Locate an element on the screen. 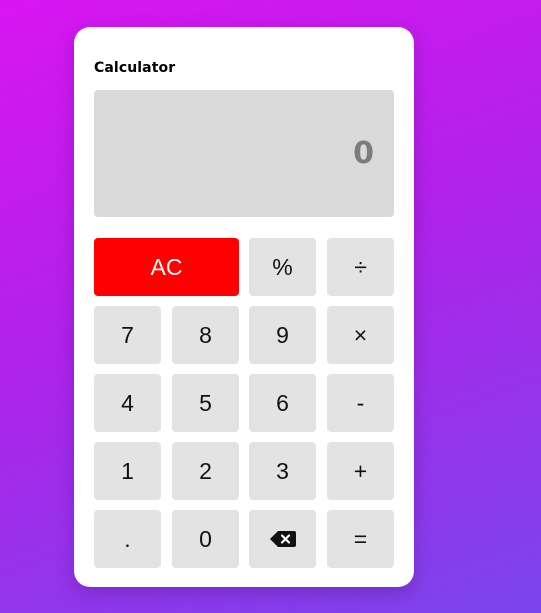 Image resolution: width=541 pixels, height=613 pixels. add-button: + is located at coordinates (360, 471).